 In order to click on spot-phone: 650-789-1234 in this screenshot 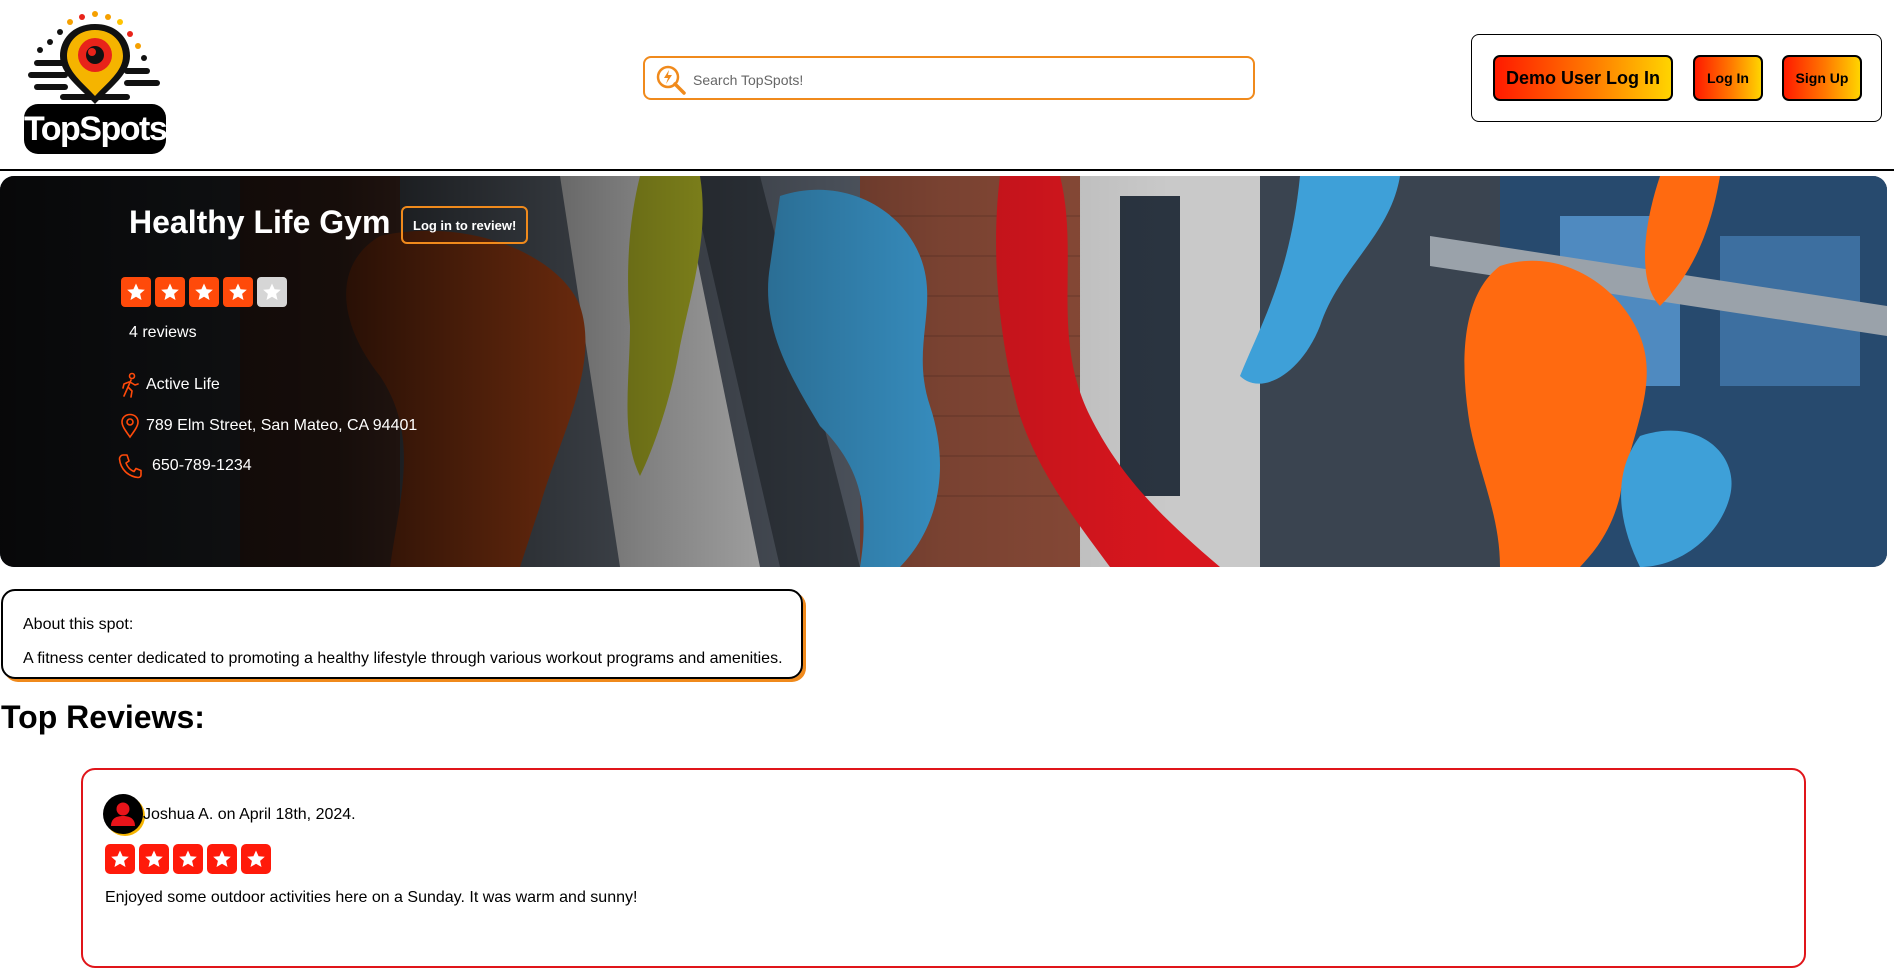, I will do `click(185, 466)`.